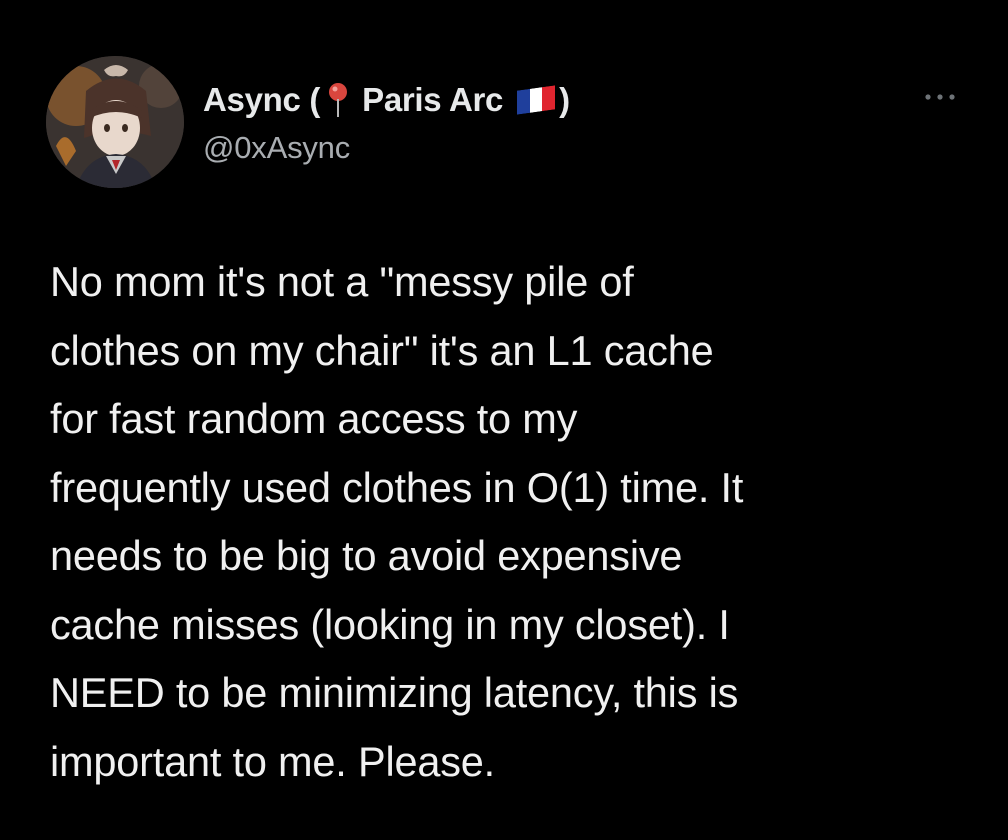 This screenshot has height=840, width=1008. I want to click on display-name-suffix: ), so click(564, 99).